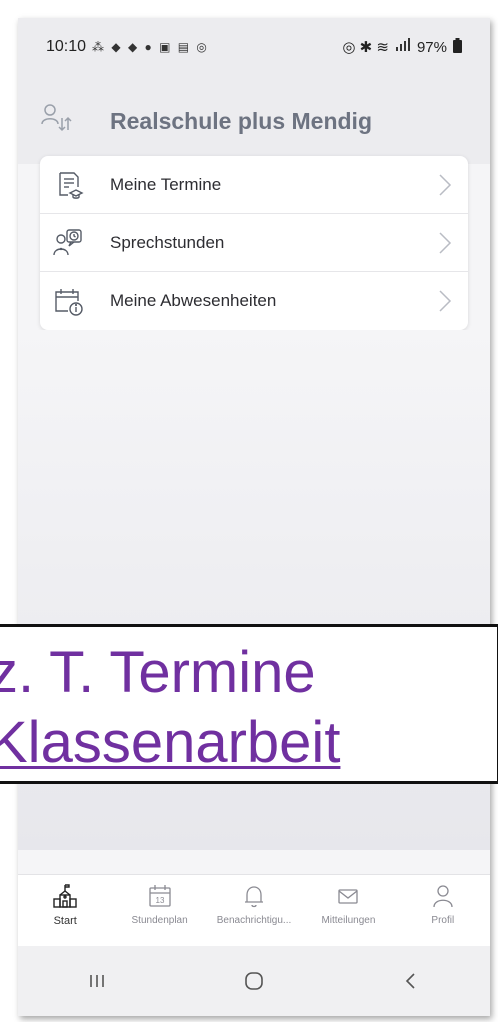 The image size is (498, 1022). I want to click on battery-icon, so click(457, 47).